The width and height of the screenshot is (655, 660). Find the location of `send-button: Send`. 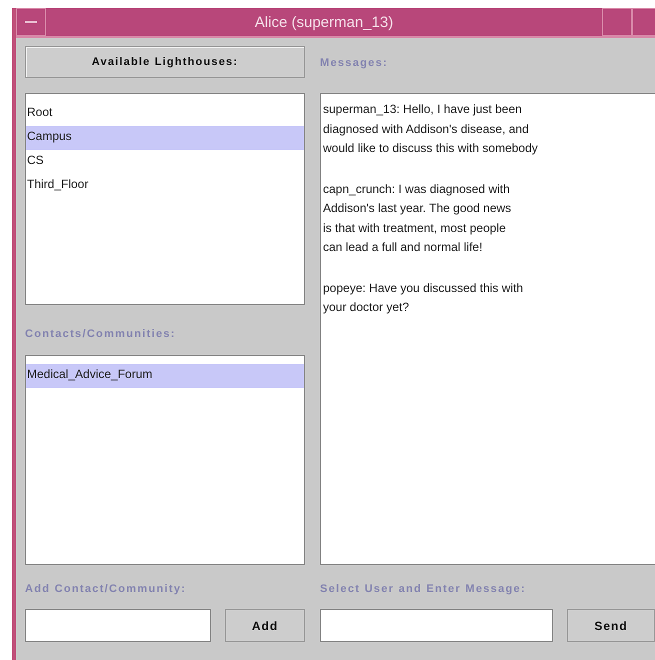

send-button: Send is located at coordinates (611, 625).